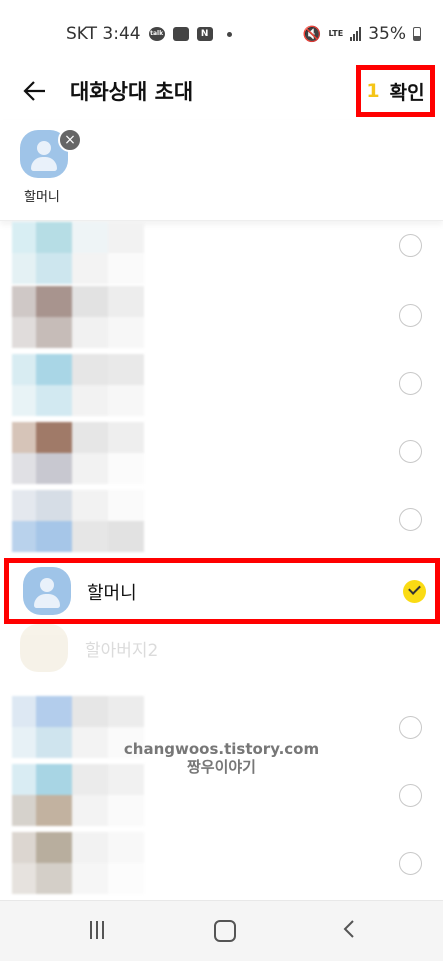  I want to click on mute-icon: 🔇, so click(312, 34).